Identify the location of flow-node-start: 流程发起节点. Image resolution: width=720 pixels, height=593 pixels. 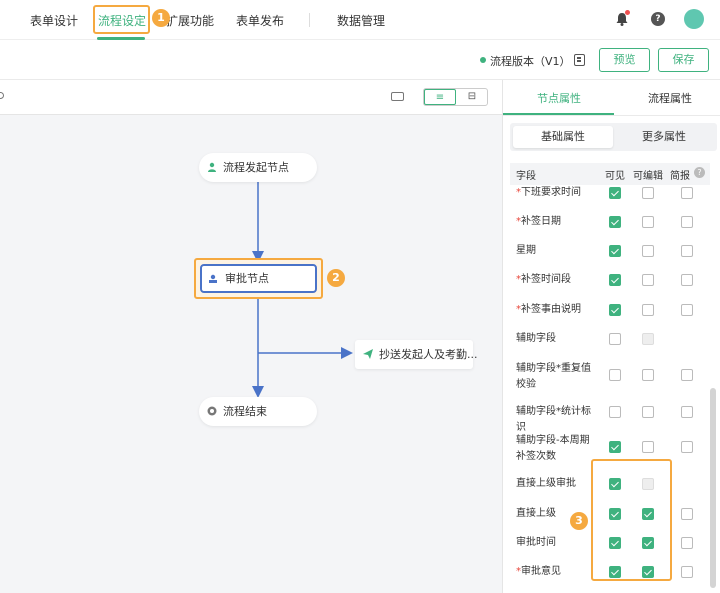
(258, 167).